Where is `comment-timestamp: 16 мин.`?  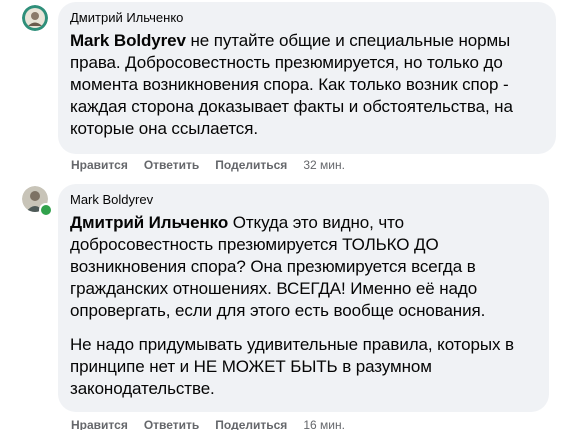
comment-timestamp: 16 мин. is located at coordinates (324, 424).